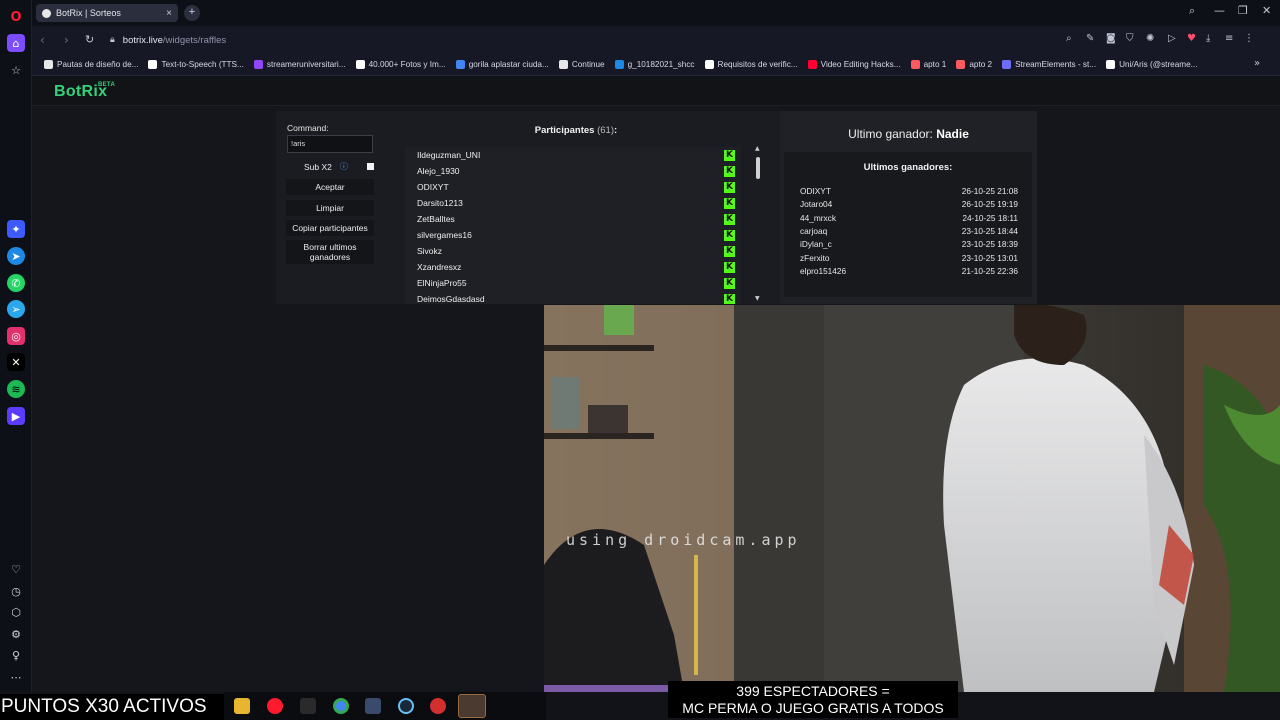 The width and height of the screenshot is (1280, 720). What do you see at coordinates (16, 362) in the screenshot?
I see `x-twitter-icon: ✕` at bounding box center [16, 362].